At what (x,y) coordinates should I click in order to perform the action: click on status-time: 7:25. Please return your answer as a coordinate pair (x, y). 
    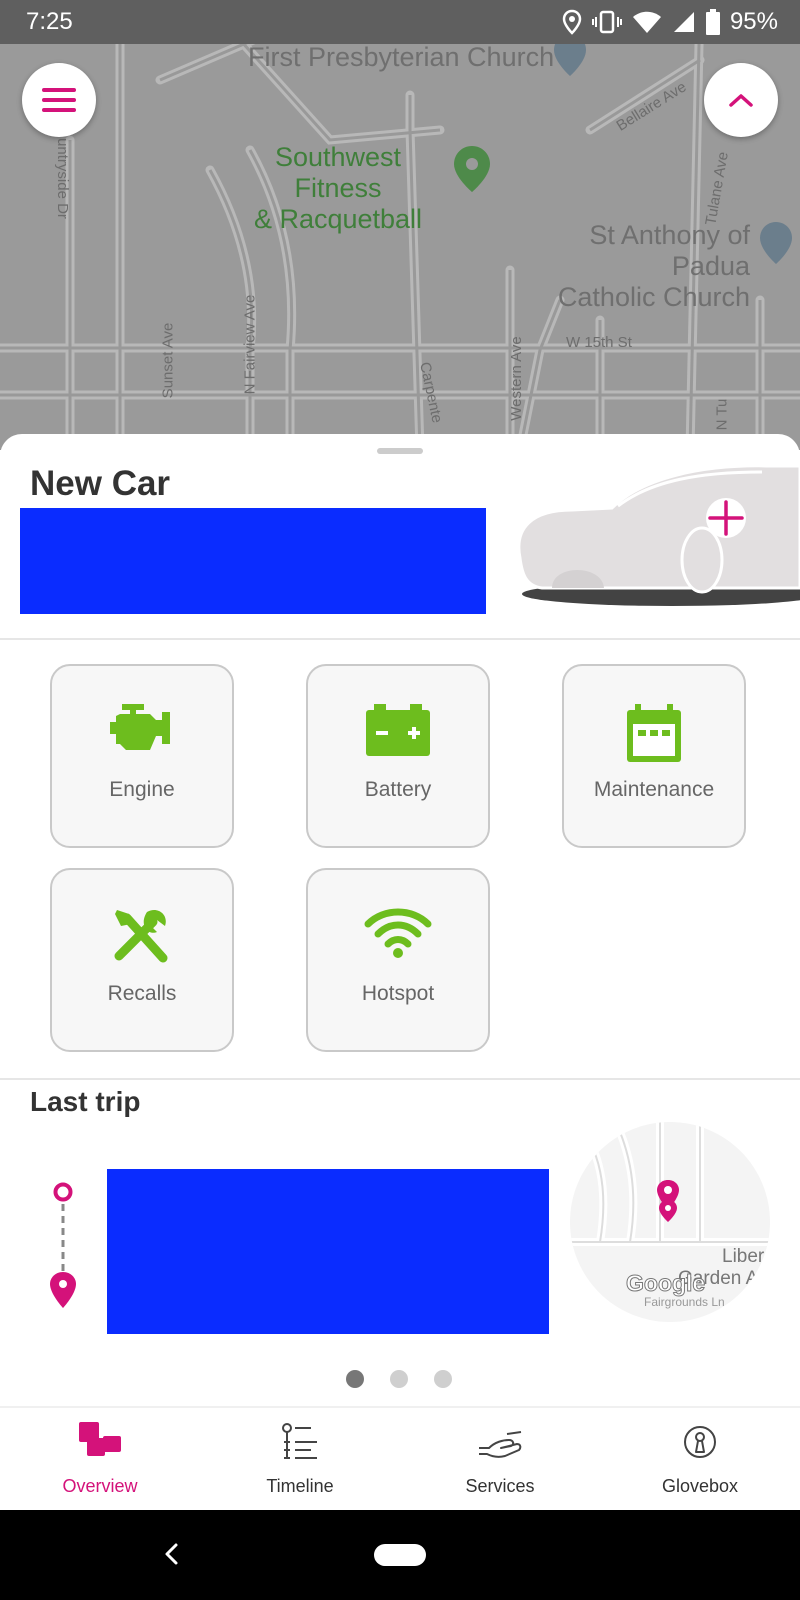
    Looking at the image, I should click on (49, 21).